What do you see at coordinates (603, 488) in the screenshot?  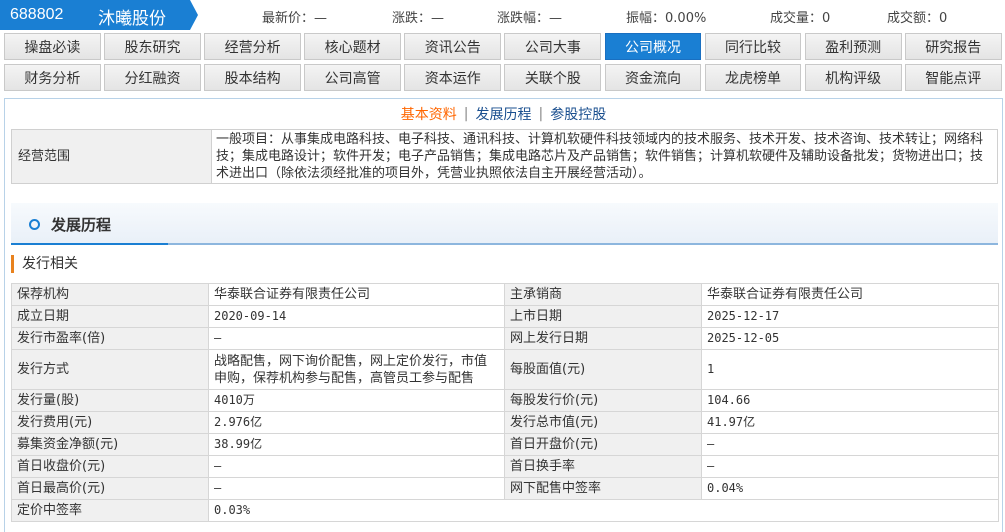 I see `field-label: 网下配售中签率` at bounding box center [603, 488].